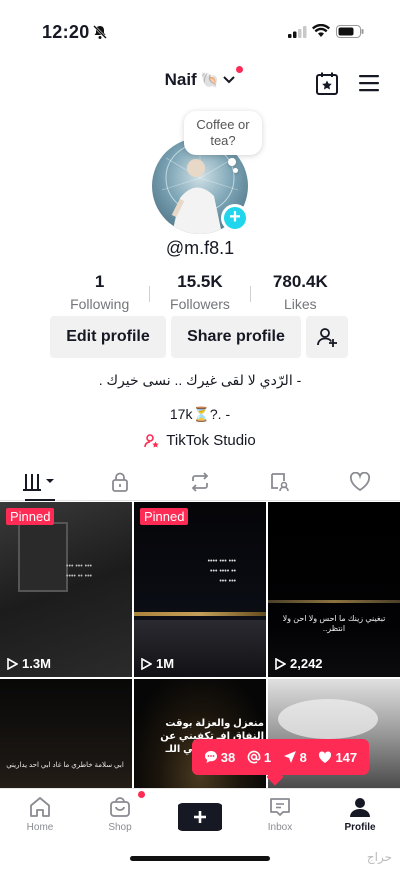  What do you see at coordinates (200, 858) in the screenshot?
I see `home-indicator` at bounding box center [200, 858].